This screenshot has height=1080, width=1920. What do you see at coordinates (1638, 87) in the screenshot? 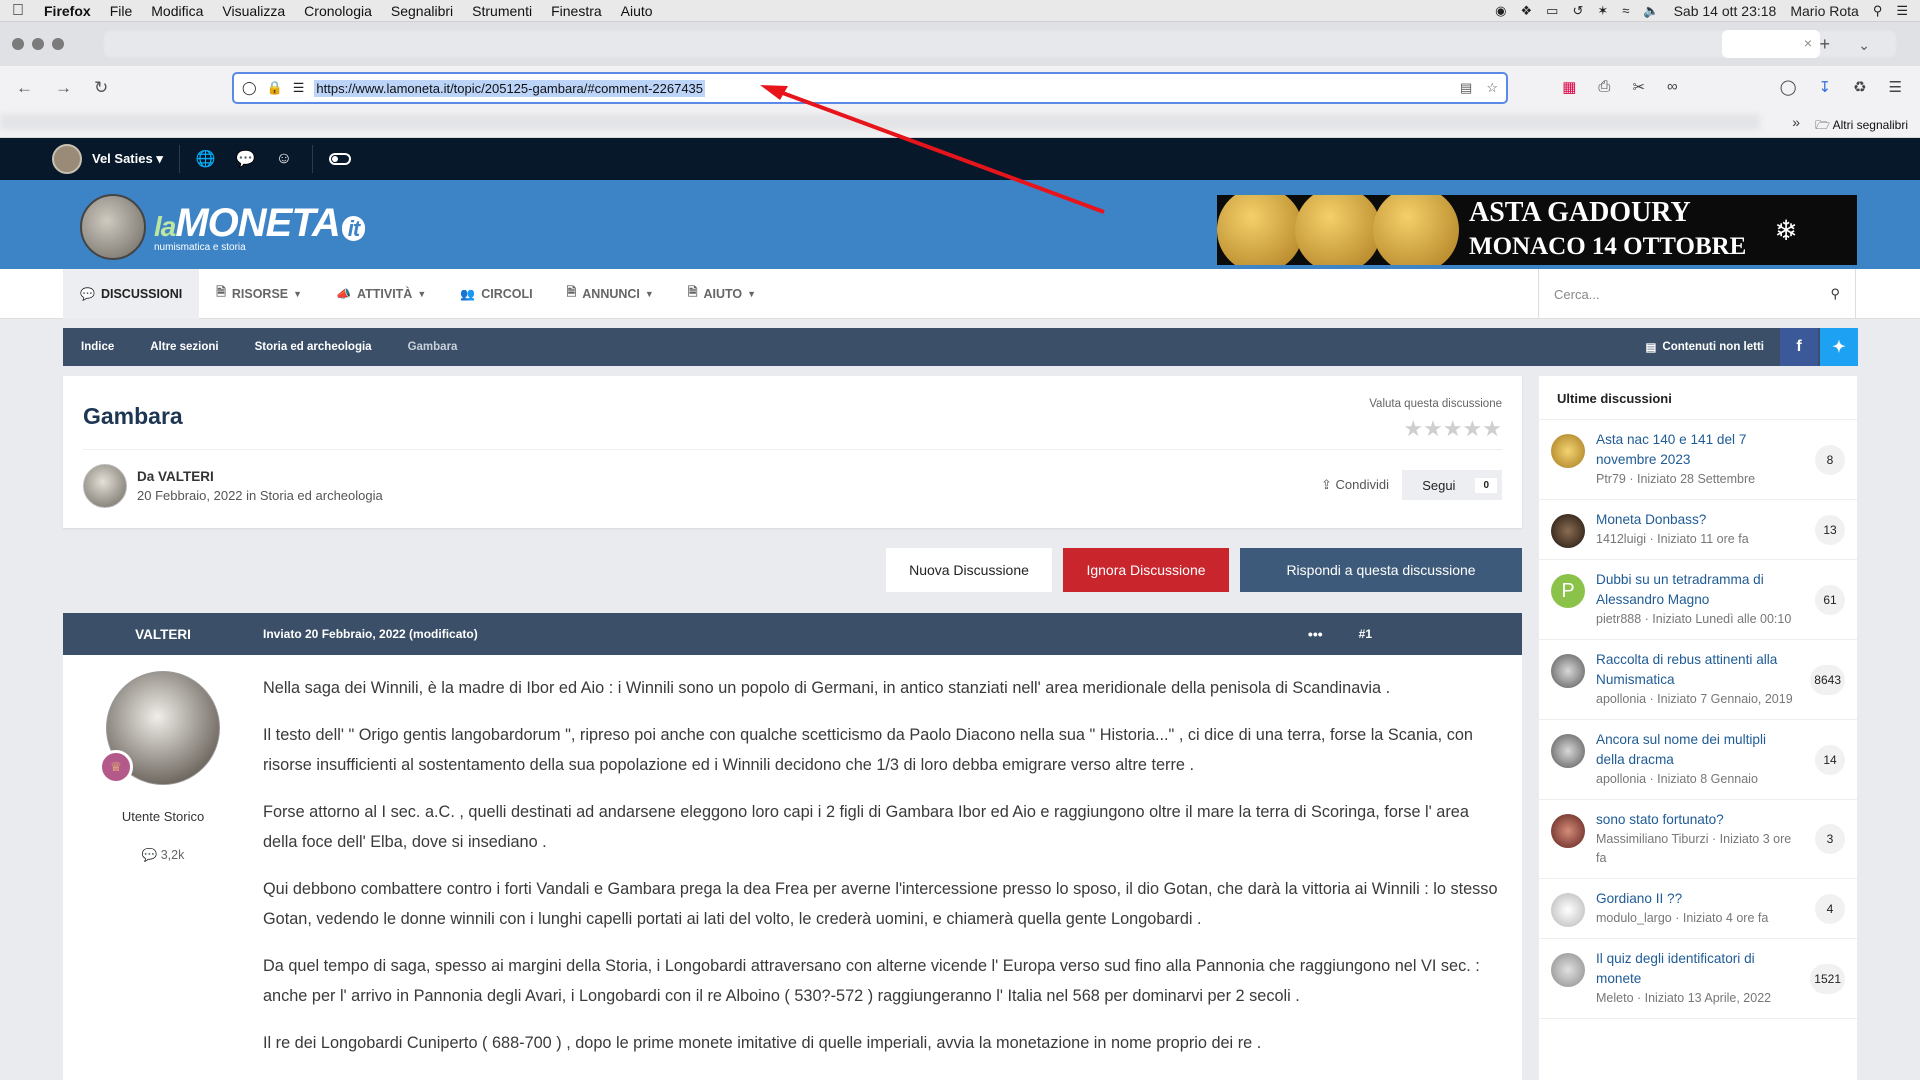
I see `screenshot-icon: ✂` at bounding box center [1638, 87].